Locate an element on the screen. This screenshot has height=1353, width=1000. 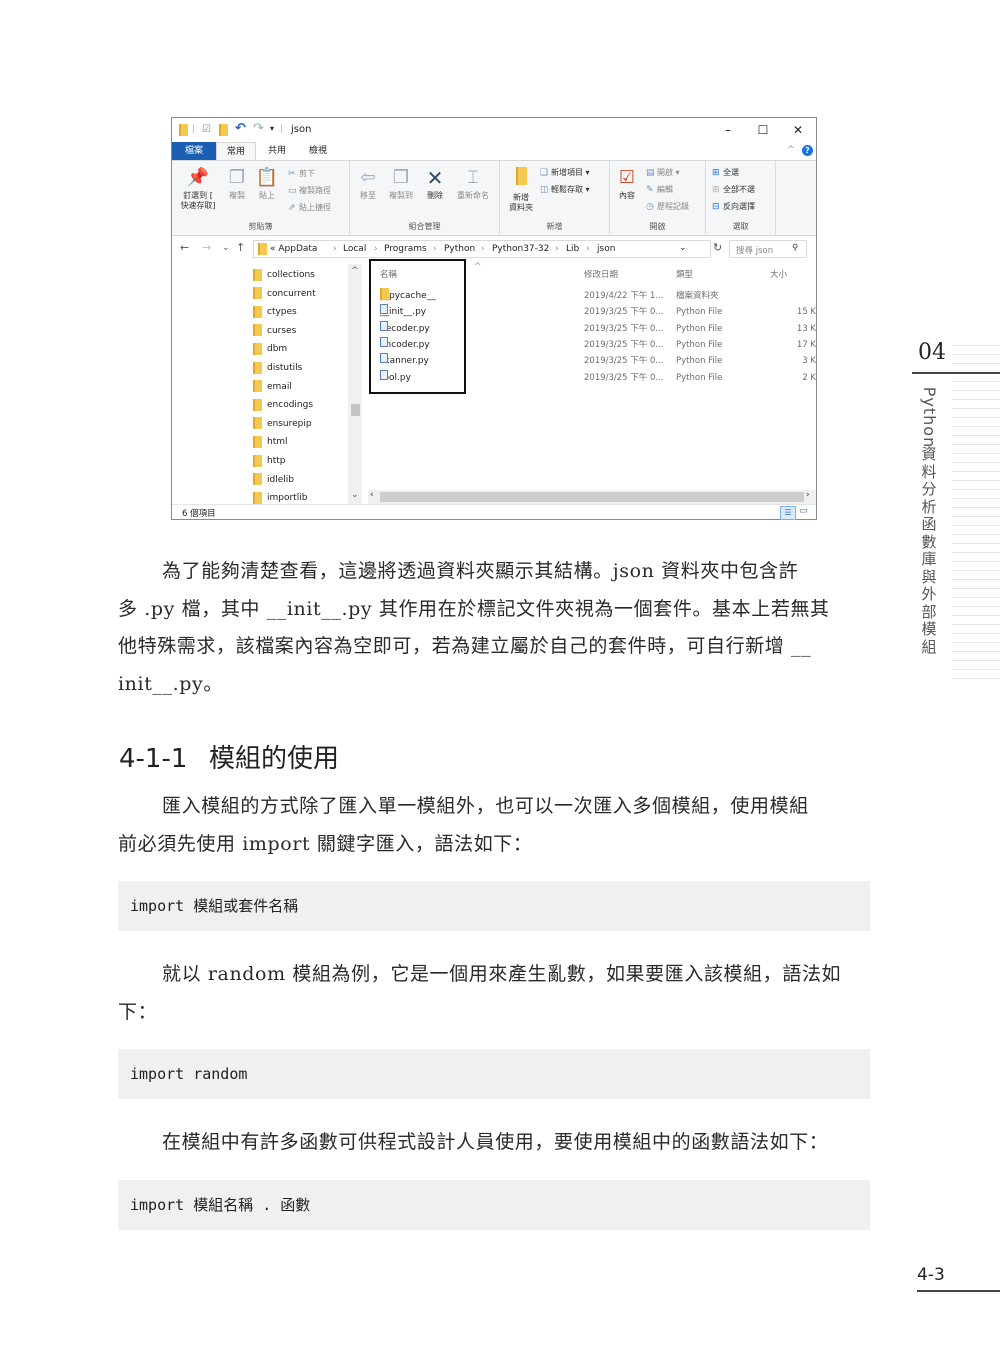
cut-button: ✂ 剪下 is located at coordinates (301, 173).